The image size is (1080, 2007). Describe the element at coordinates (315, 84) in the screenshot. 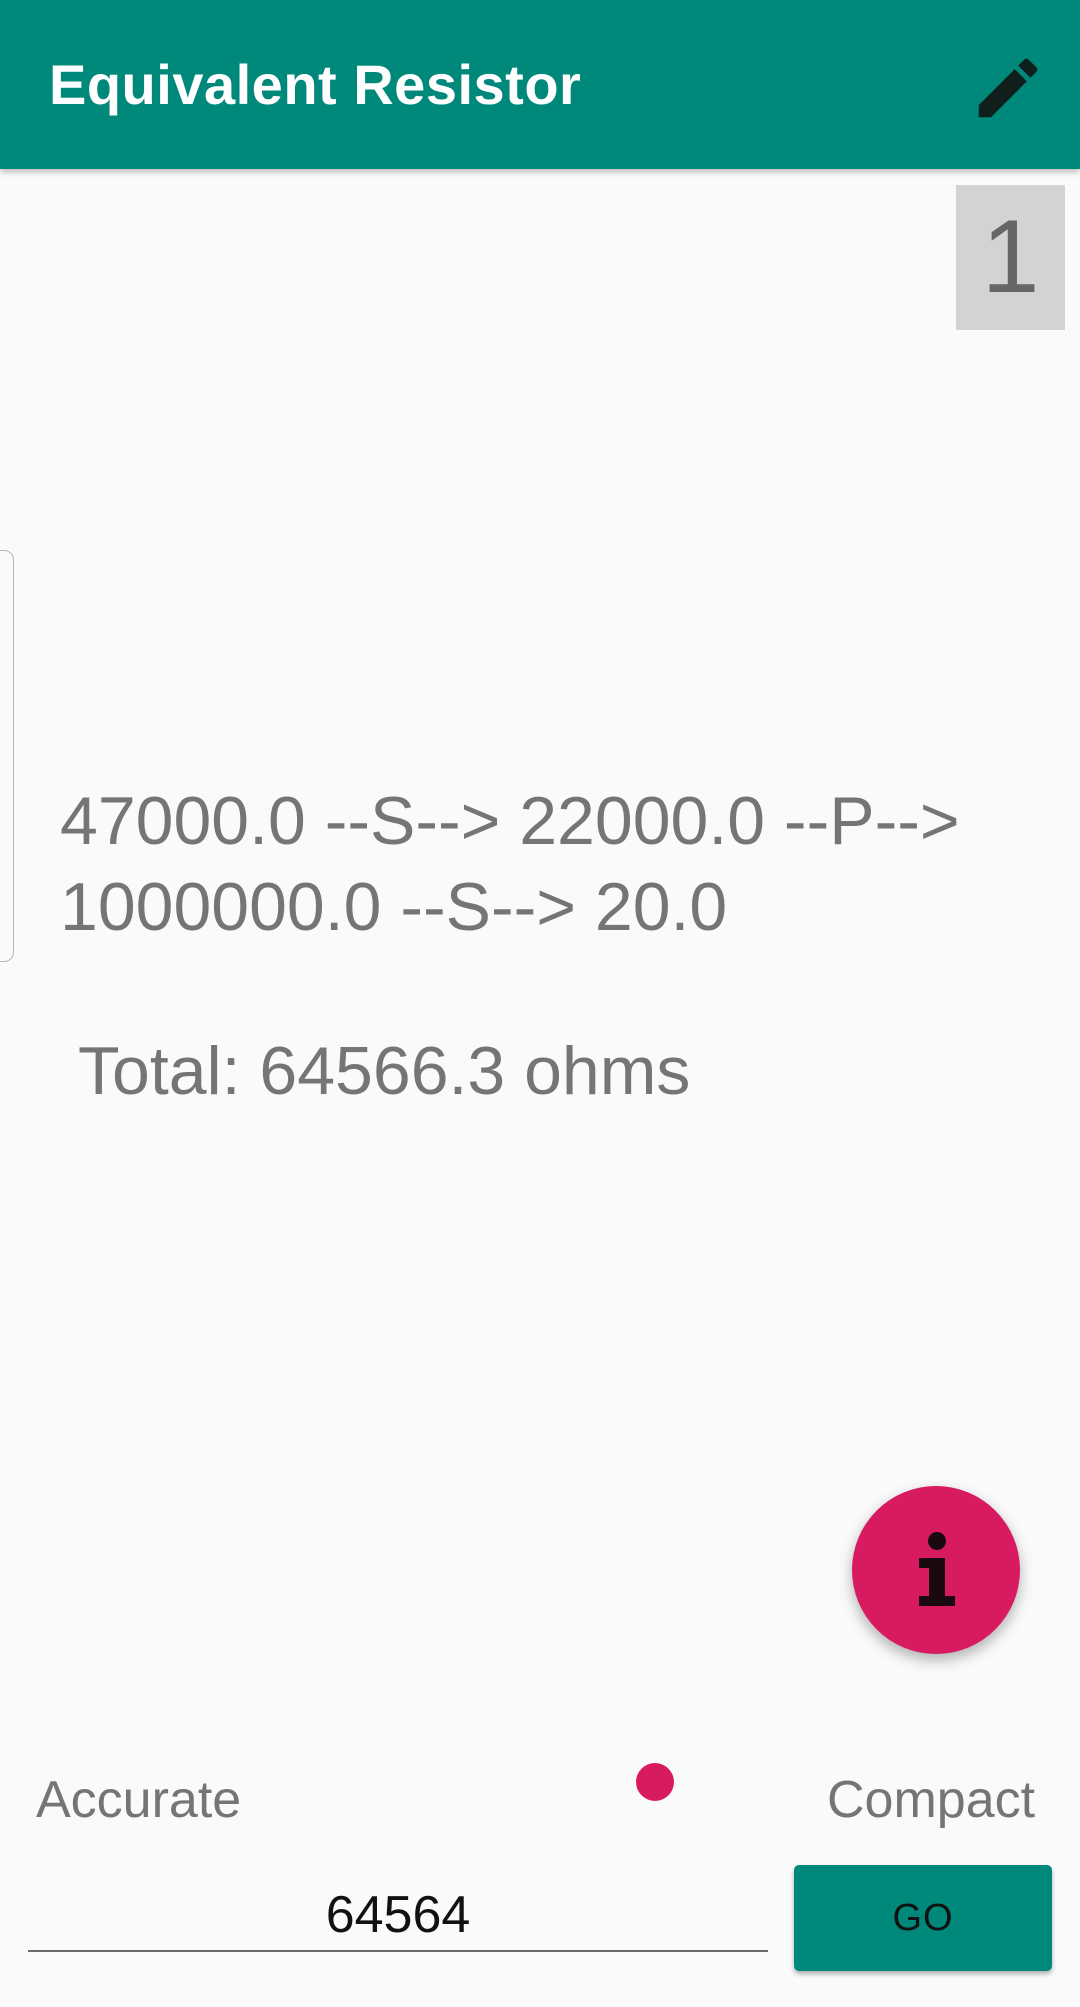

I see `app-title: Equivalent Resistor` at that location.